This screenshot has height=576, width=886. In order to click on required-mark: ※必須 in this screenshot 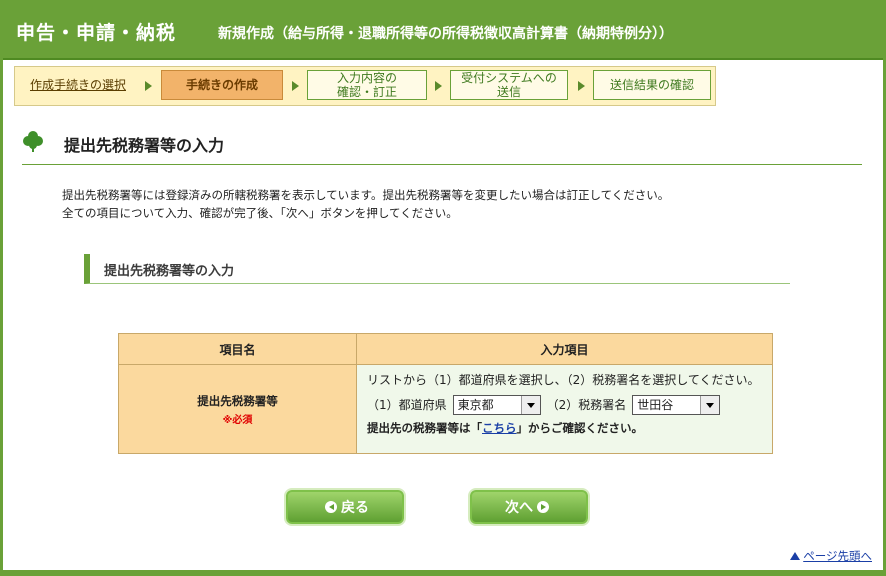, I will do `click(237, 420)`.